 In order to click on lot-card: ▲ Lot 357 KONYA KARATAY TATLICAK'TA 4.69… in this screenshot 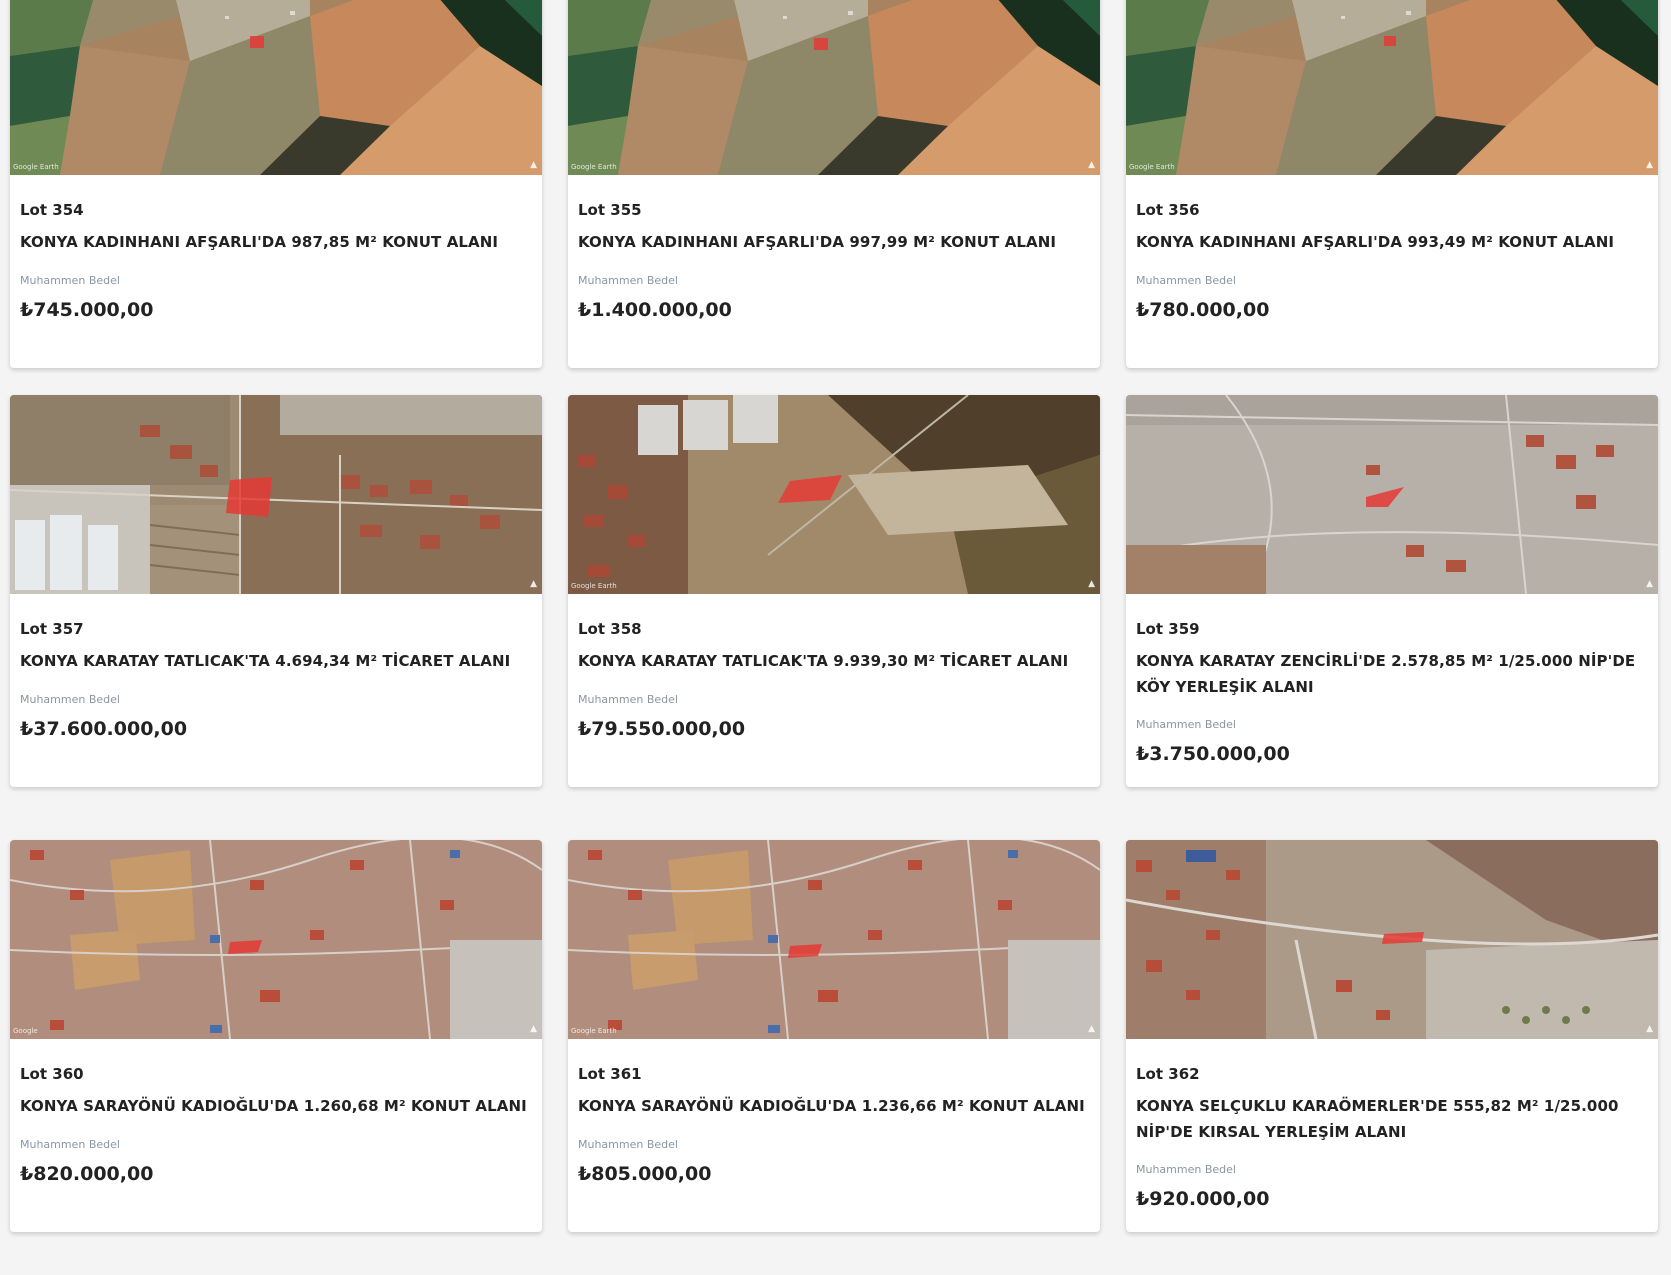, I will do `click(276, 591)`.